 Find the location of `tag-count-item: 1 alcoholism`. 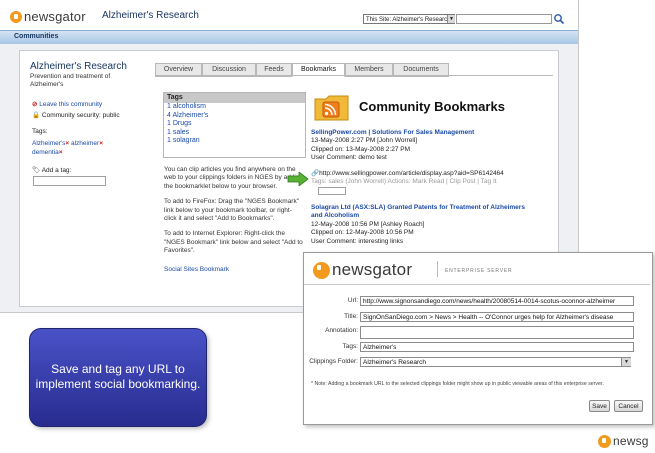

tag-count-item: 1 alcoholism is located at coordinates (234, 107).